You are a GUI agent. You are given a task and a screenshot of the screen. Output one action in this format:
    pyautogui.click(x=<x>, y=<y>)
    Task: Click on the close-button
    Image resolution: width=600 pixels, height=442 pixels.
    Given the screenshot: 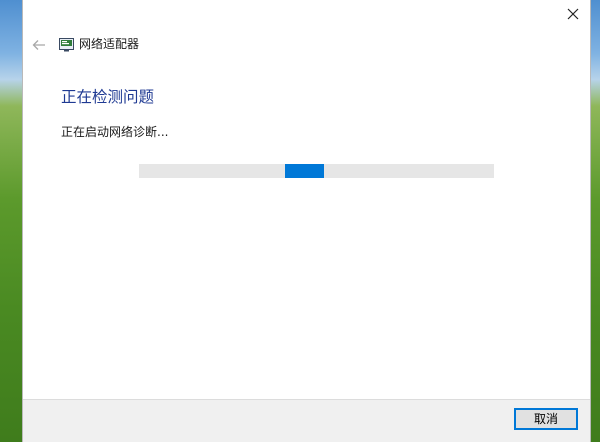 What is the action you would take?
    pyautogui.click(x=573, y=14)
    